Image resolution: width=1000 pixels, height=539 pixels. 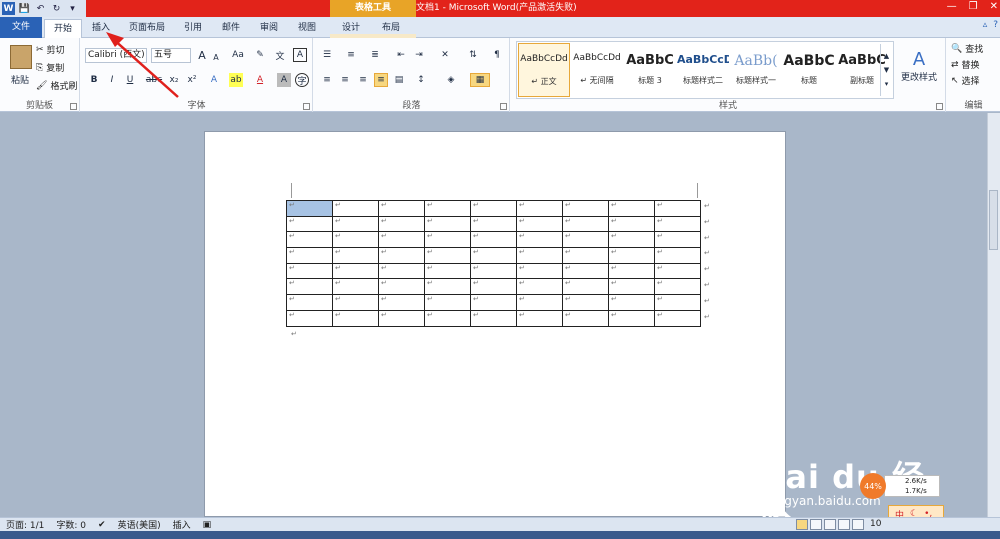 What do you see at coordinates (214, 80) in the screenshot?
I see `text-effects-icon: A` at bounding box center [214, 80].